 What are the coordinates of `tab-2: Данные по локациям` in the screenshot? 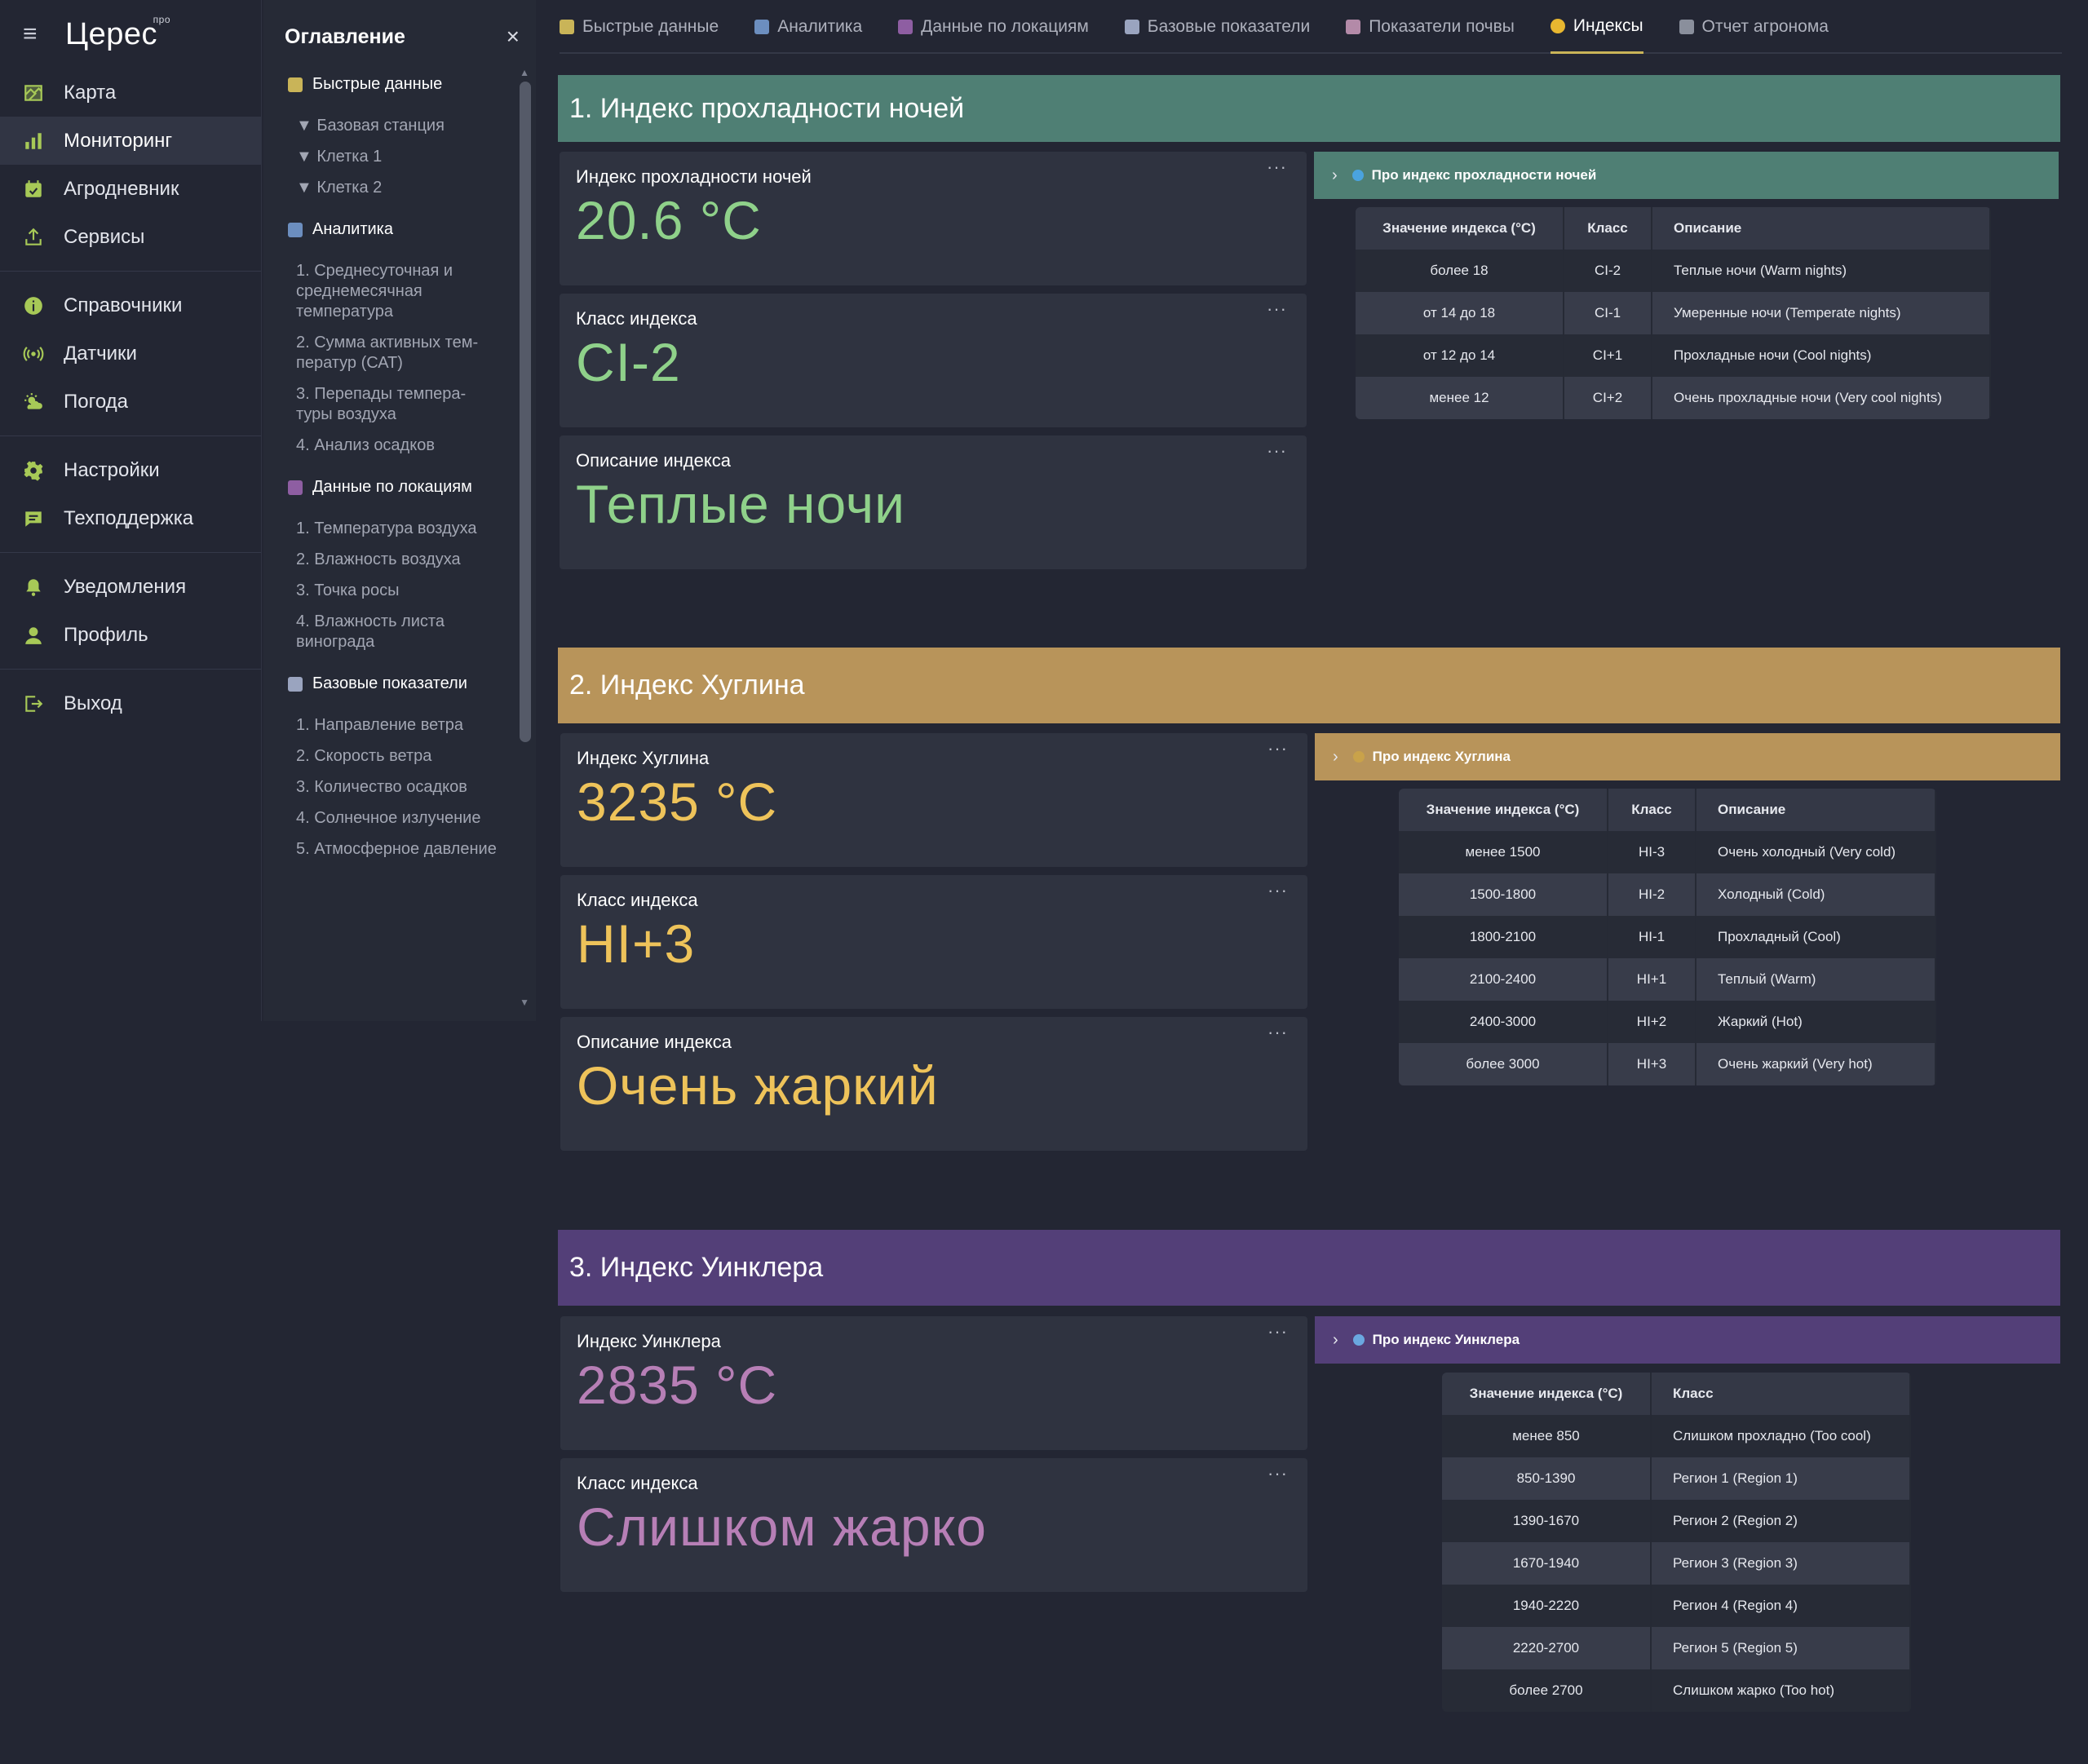 It's located at (993, 27).